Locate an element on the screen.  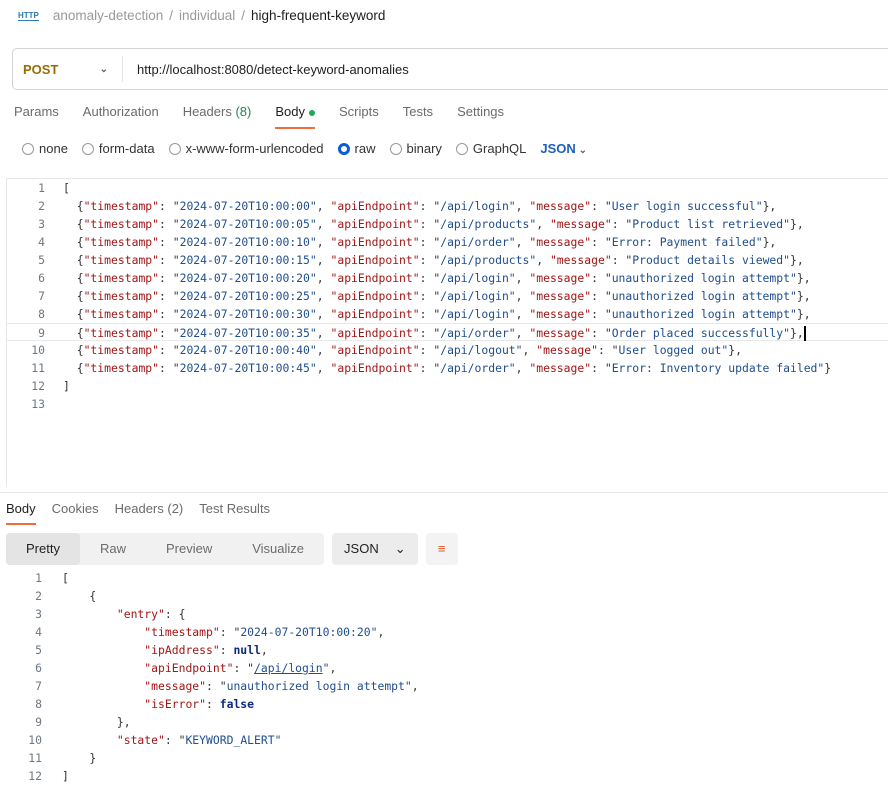
headers-count: (8) is located at coordinates (243, 111).